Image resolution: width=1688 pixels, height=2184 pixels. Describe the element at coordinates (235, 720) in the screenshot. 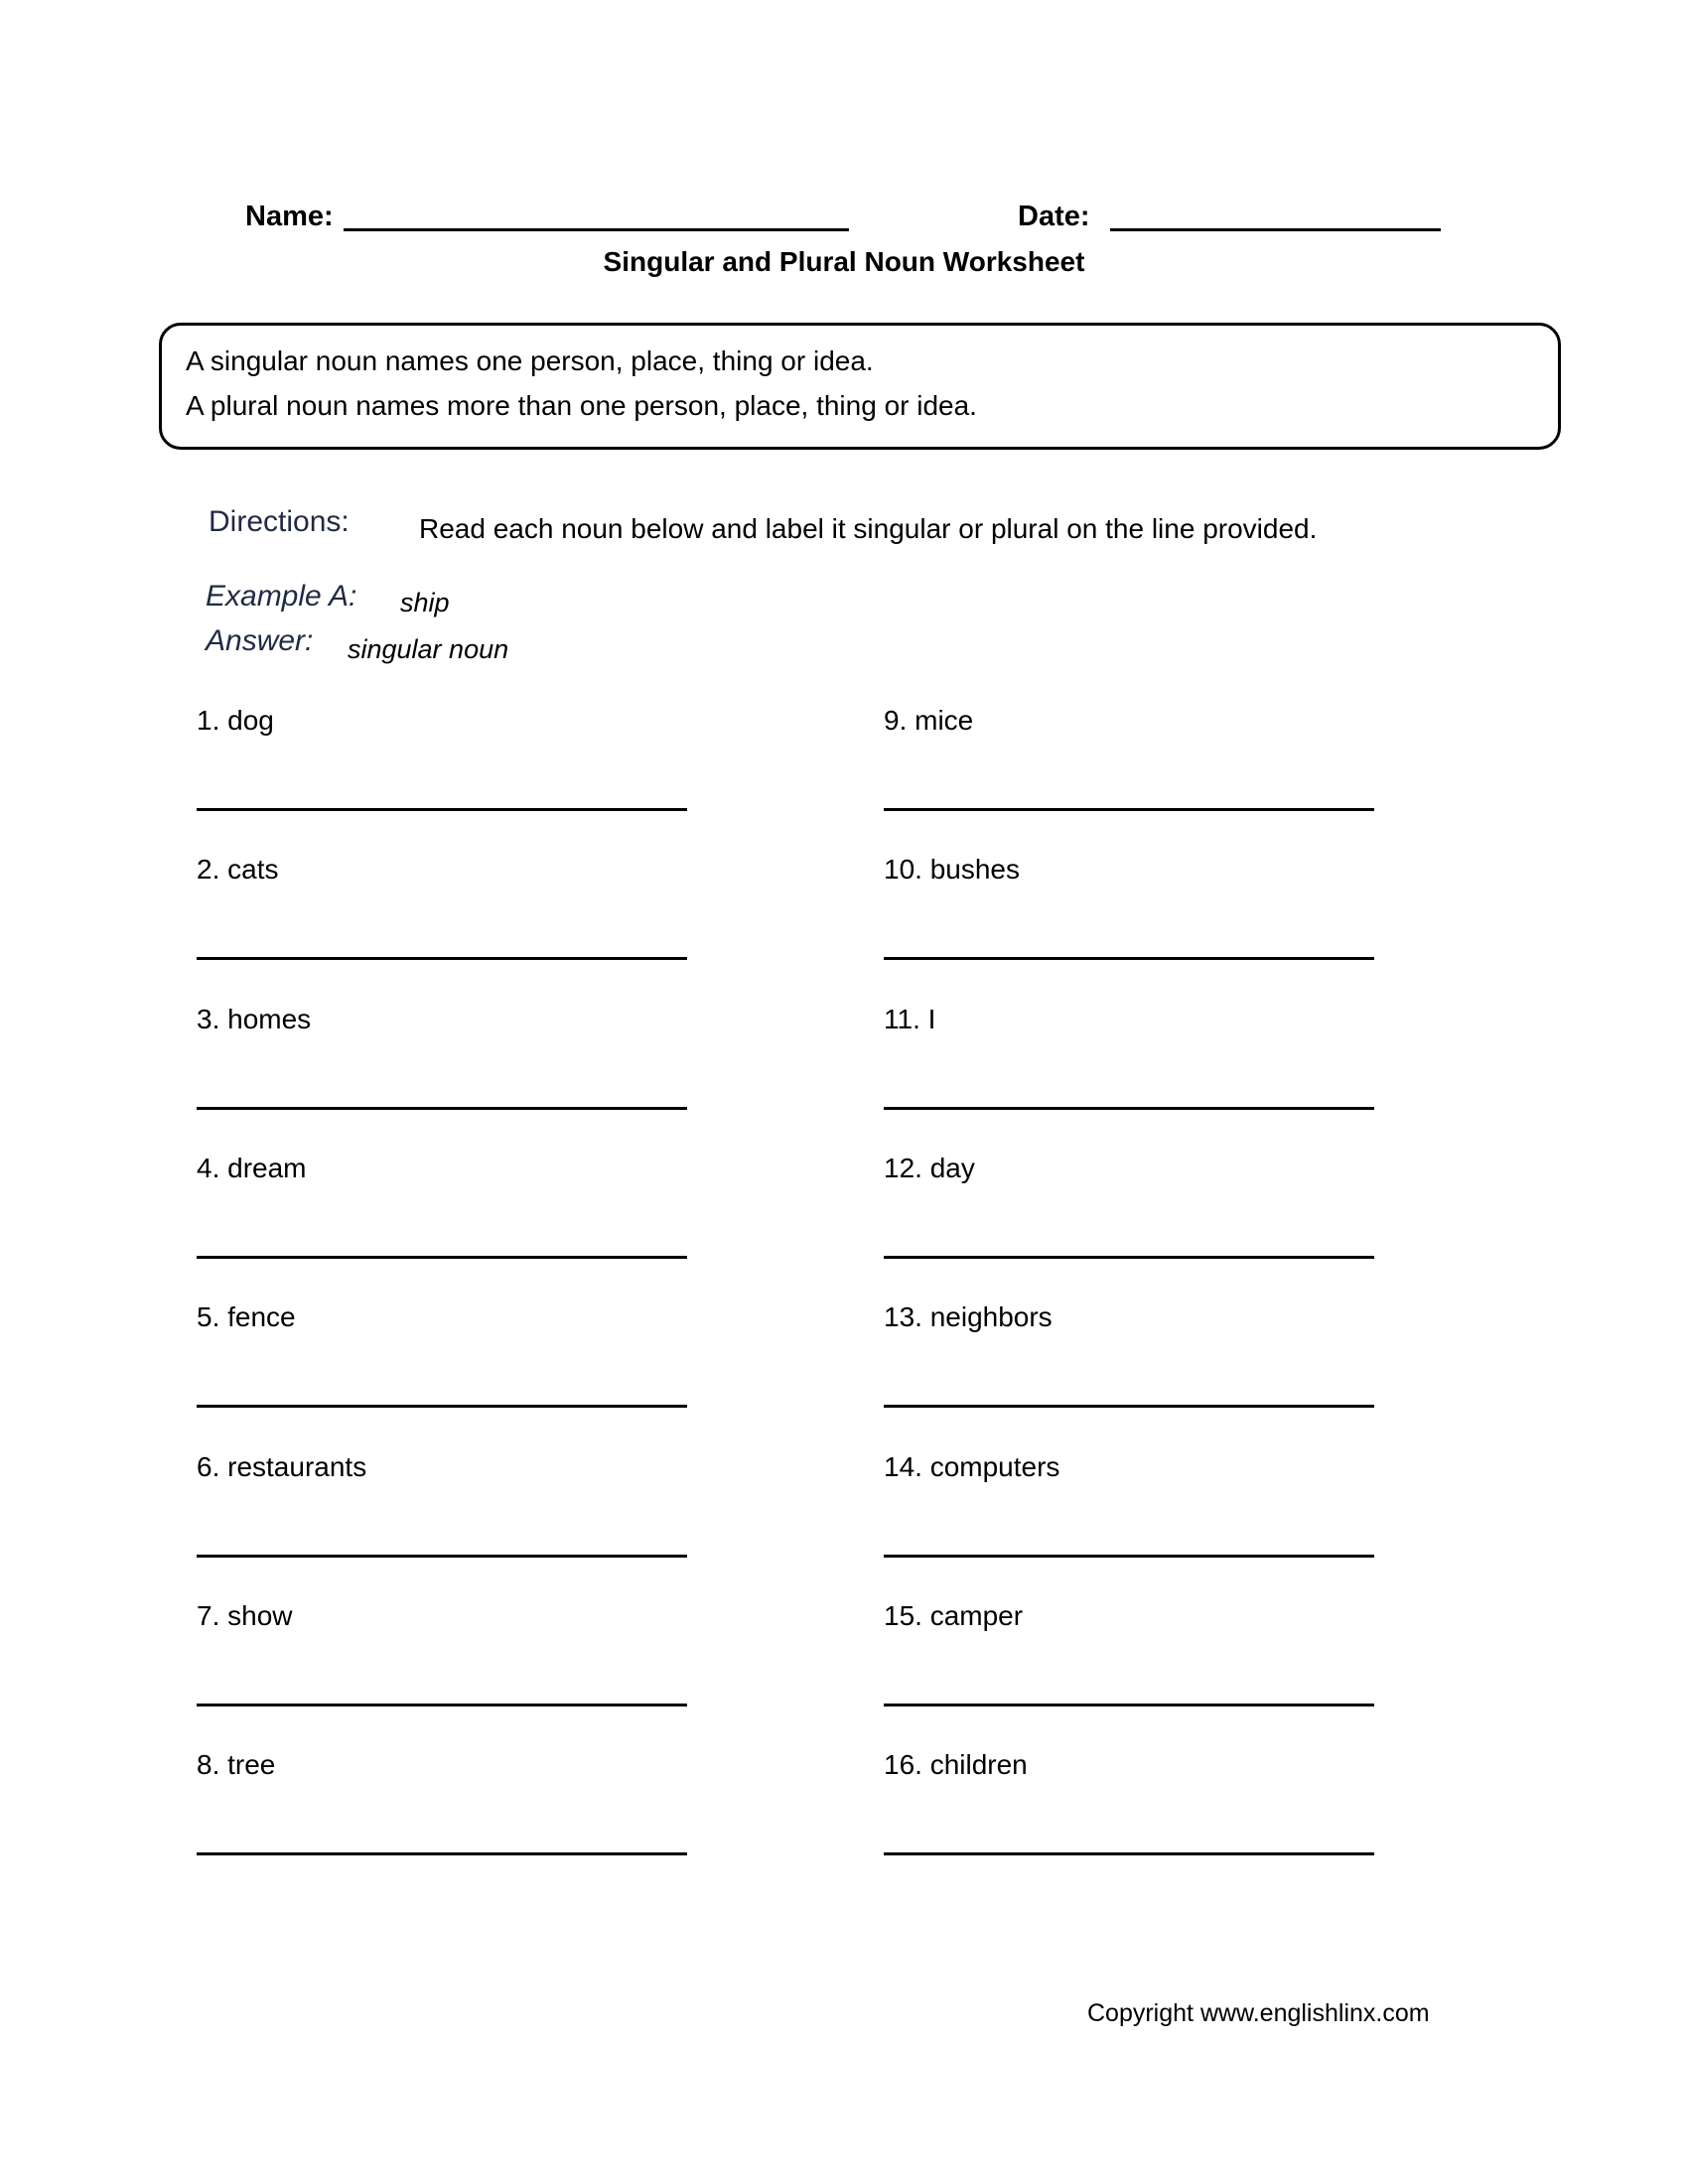

I see `exercise-item: 1. dog` at that location.